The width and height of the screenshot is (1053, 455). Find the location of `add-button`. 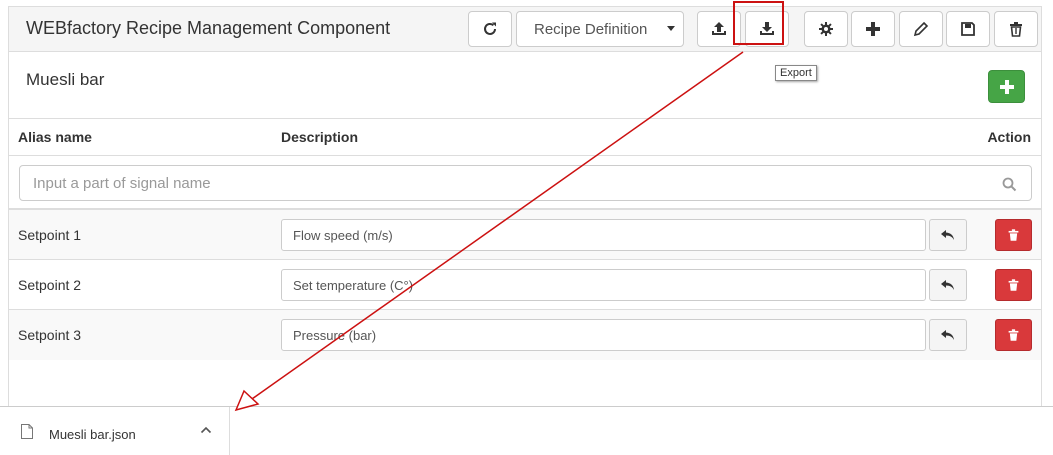

add-button is located at coordinates (873, 29).